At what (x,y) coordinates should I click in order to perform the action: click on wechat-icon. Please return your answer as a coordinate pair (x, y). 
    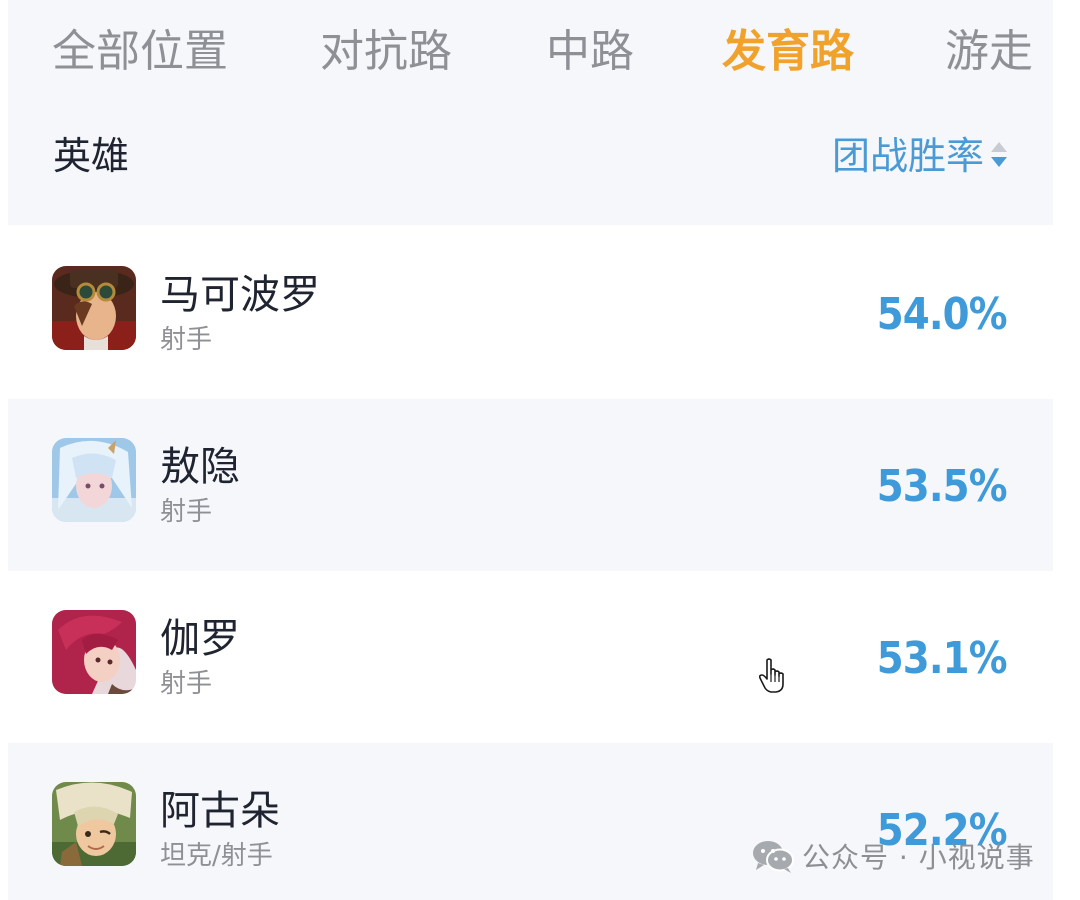
    Looking at the image, I should click on (773, 857).